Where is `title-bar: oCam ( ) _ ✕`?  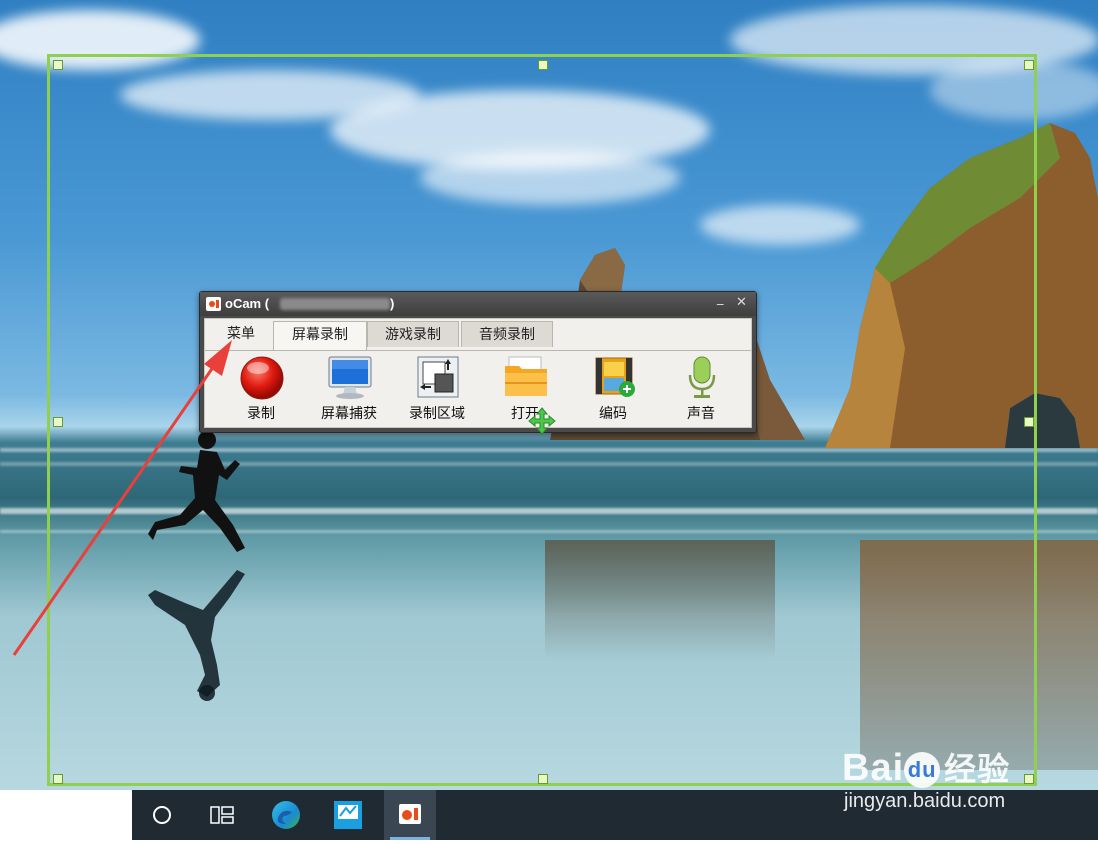 title-bar: oCam ( ) _ ✕ is located at coordinates (478, 303).